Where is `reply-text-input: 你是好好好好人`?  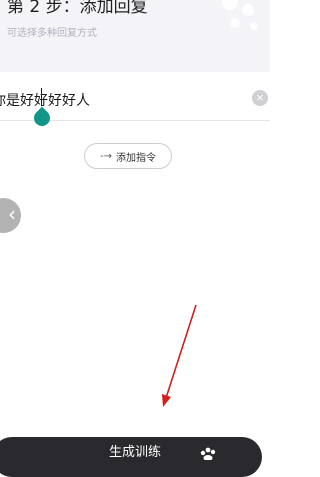 reply-text-input: 你是好好好好人 is located at coordinates (45, 100).